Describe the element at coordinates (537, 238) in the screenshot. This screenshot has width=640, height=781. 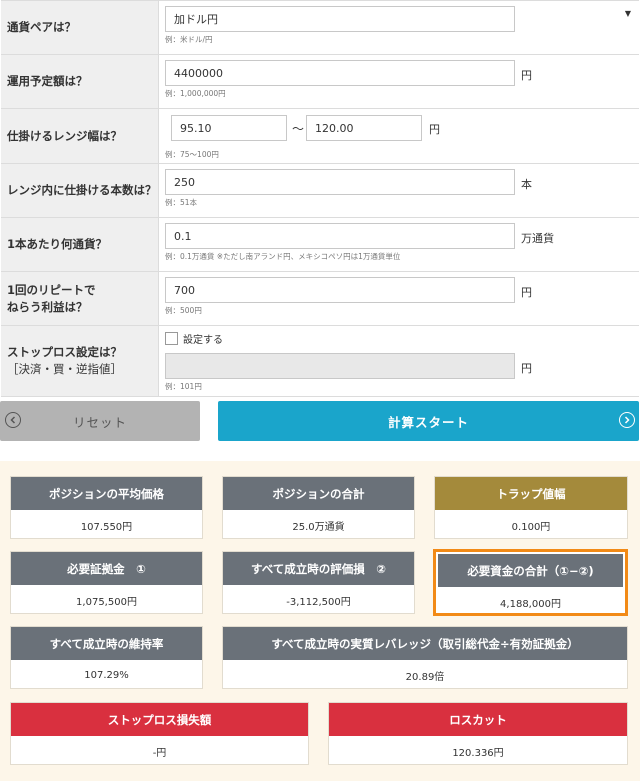
I see `lot-unit: 万通貨` at that location.